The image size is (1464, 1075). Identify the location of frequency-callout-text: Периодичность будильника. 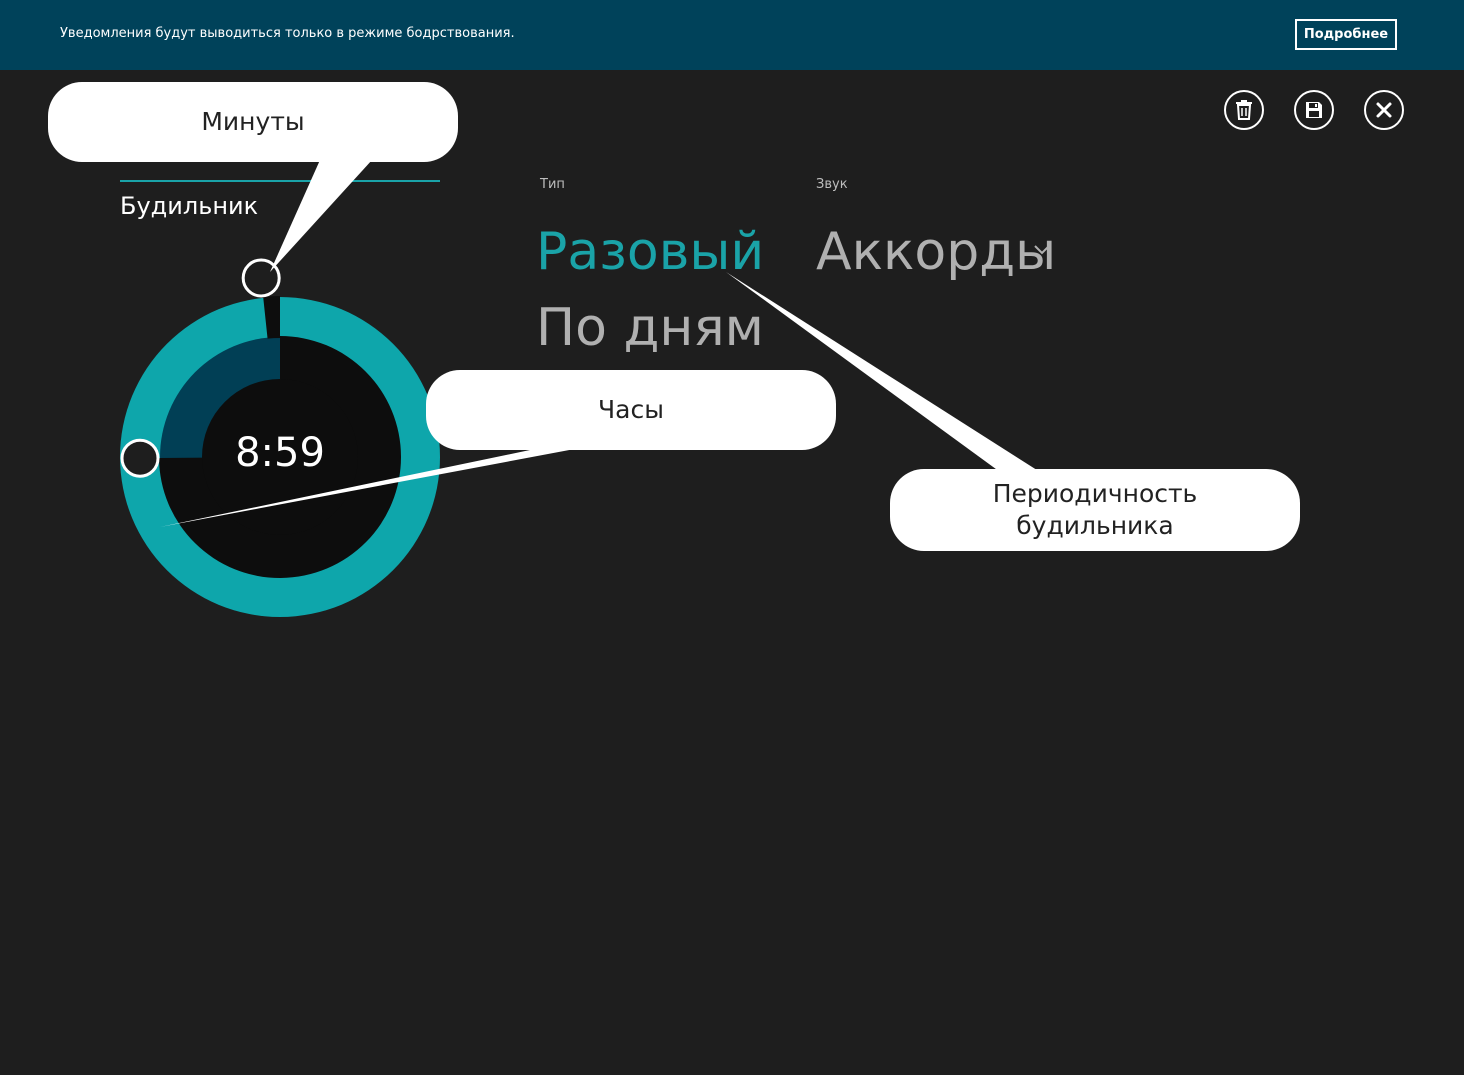
(1095, 510).